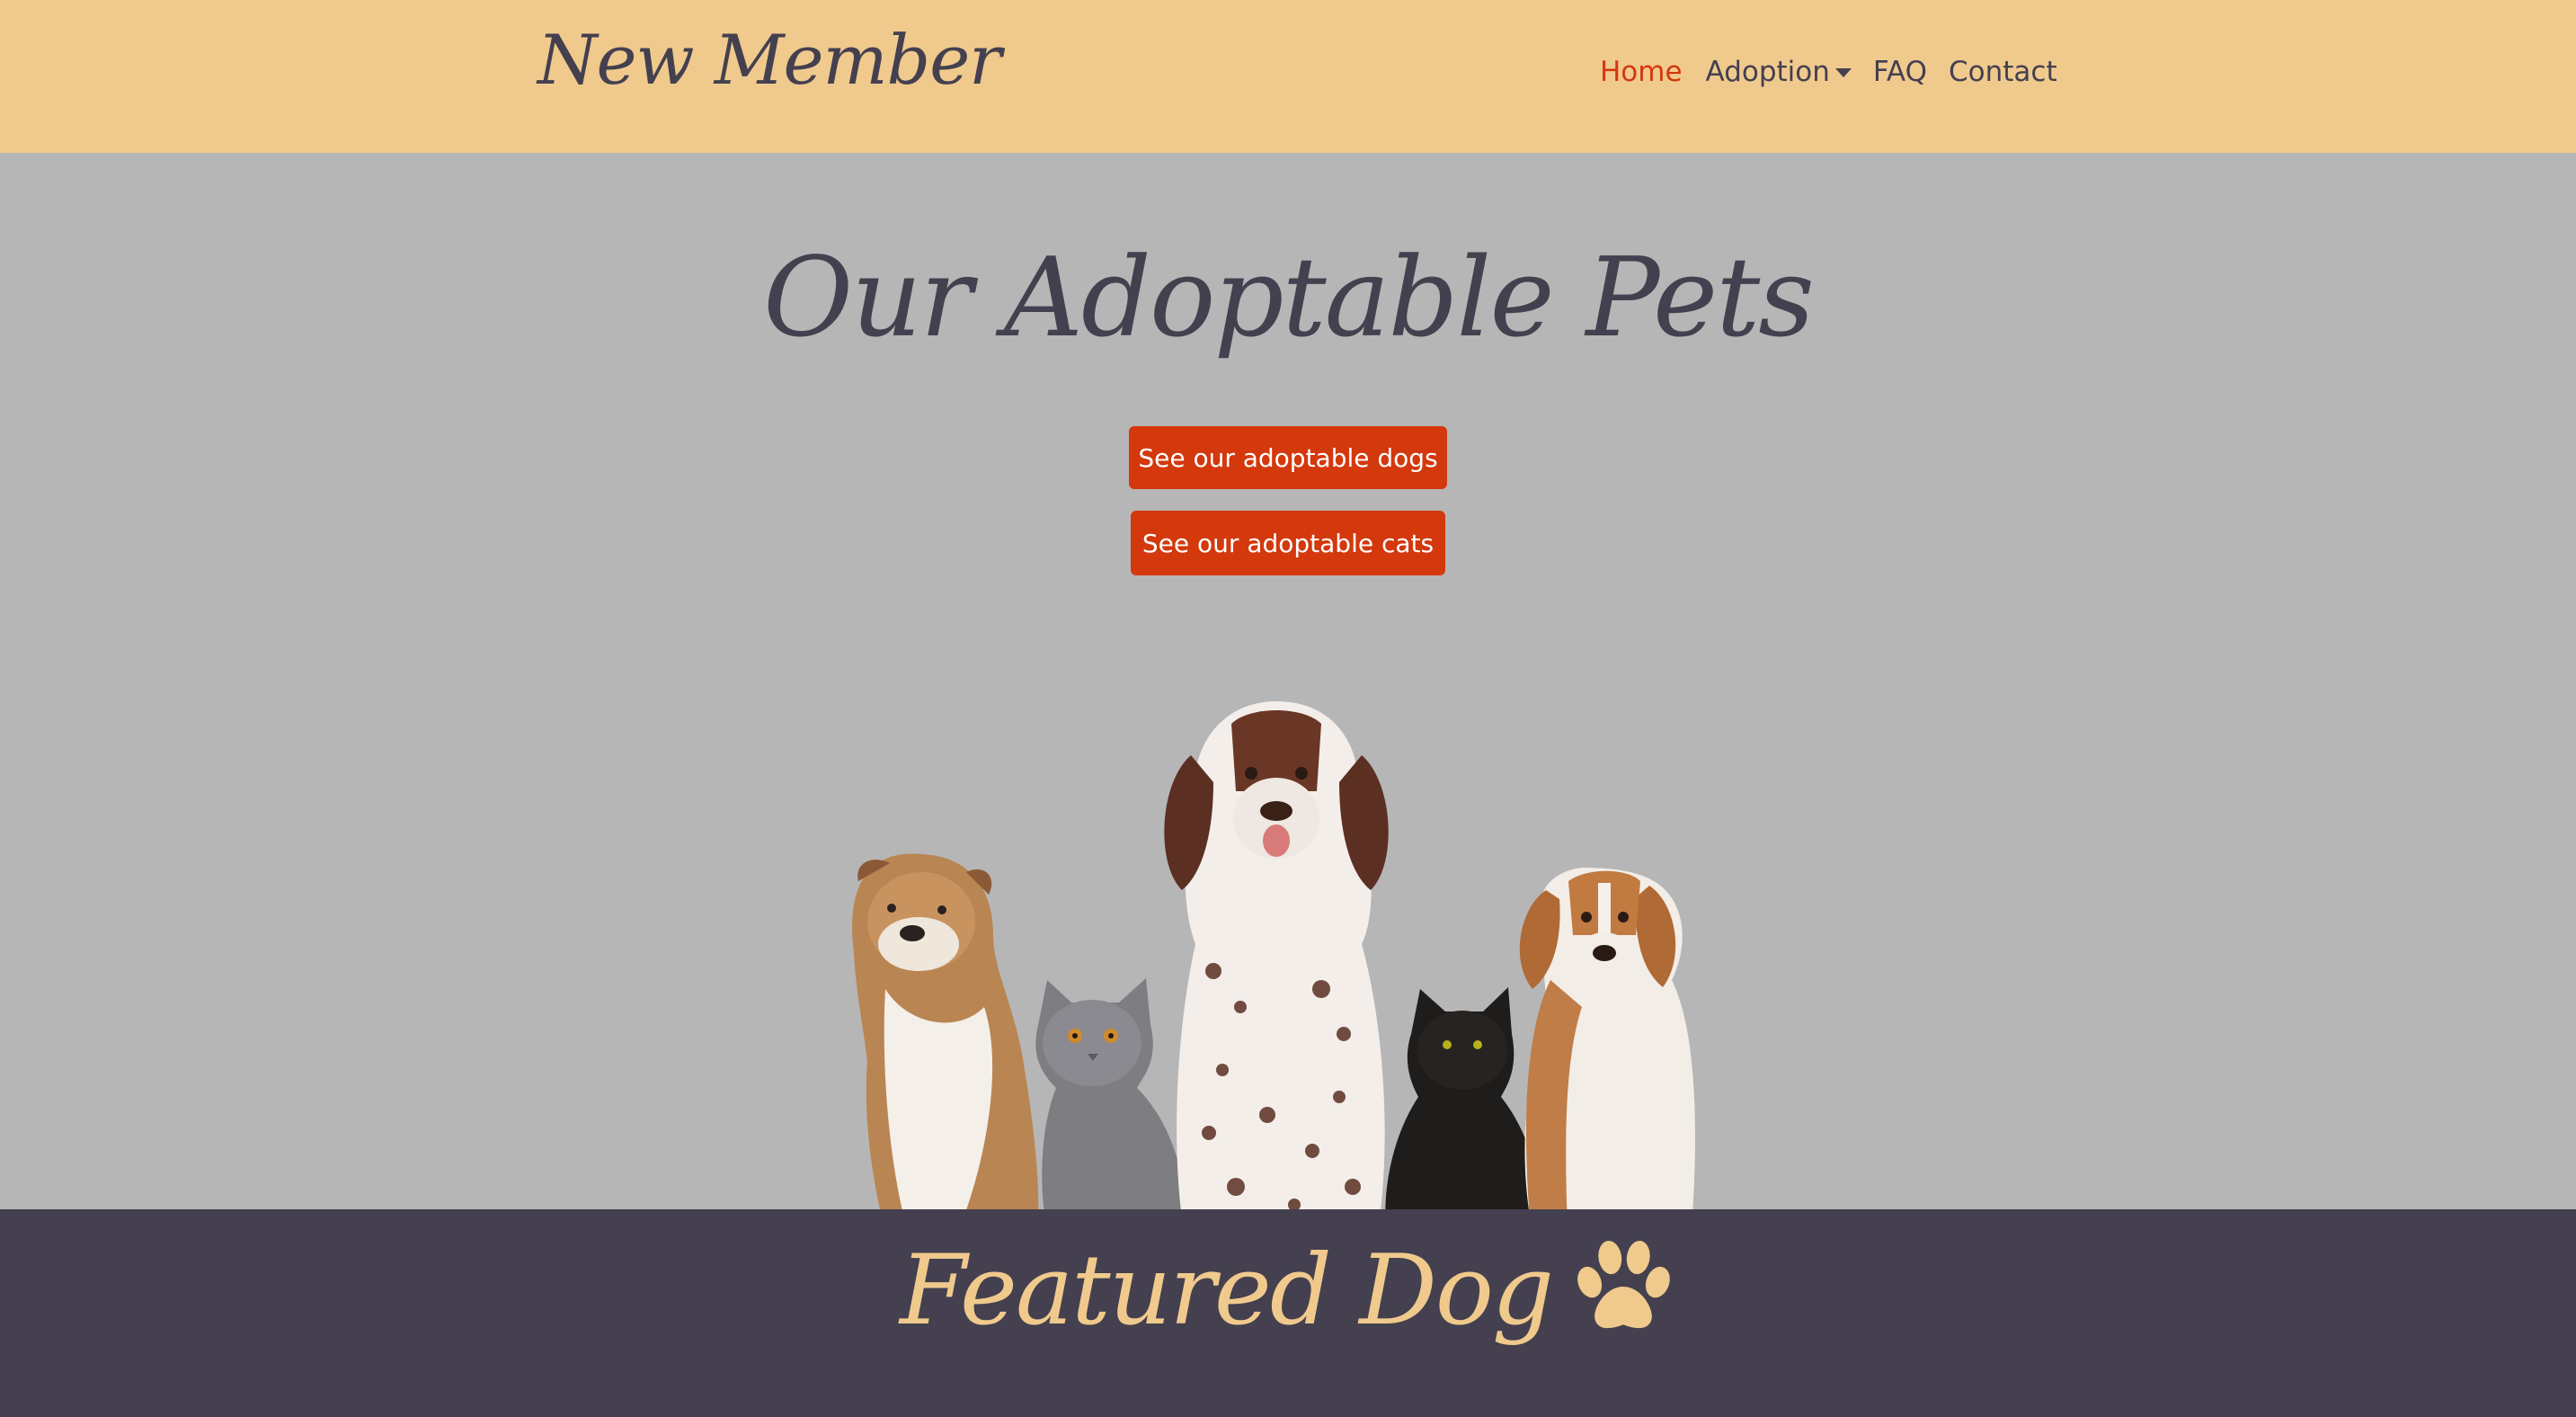  Describe the element at coordinates (1226, 1291) in the screenshot. I see `featured-title-text: Featured Dog` at that location.